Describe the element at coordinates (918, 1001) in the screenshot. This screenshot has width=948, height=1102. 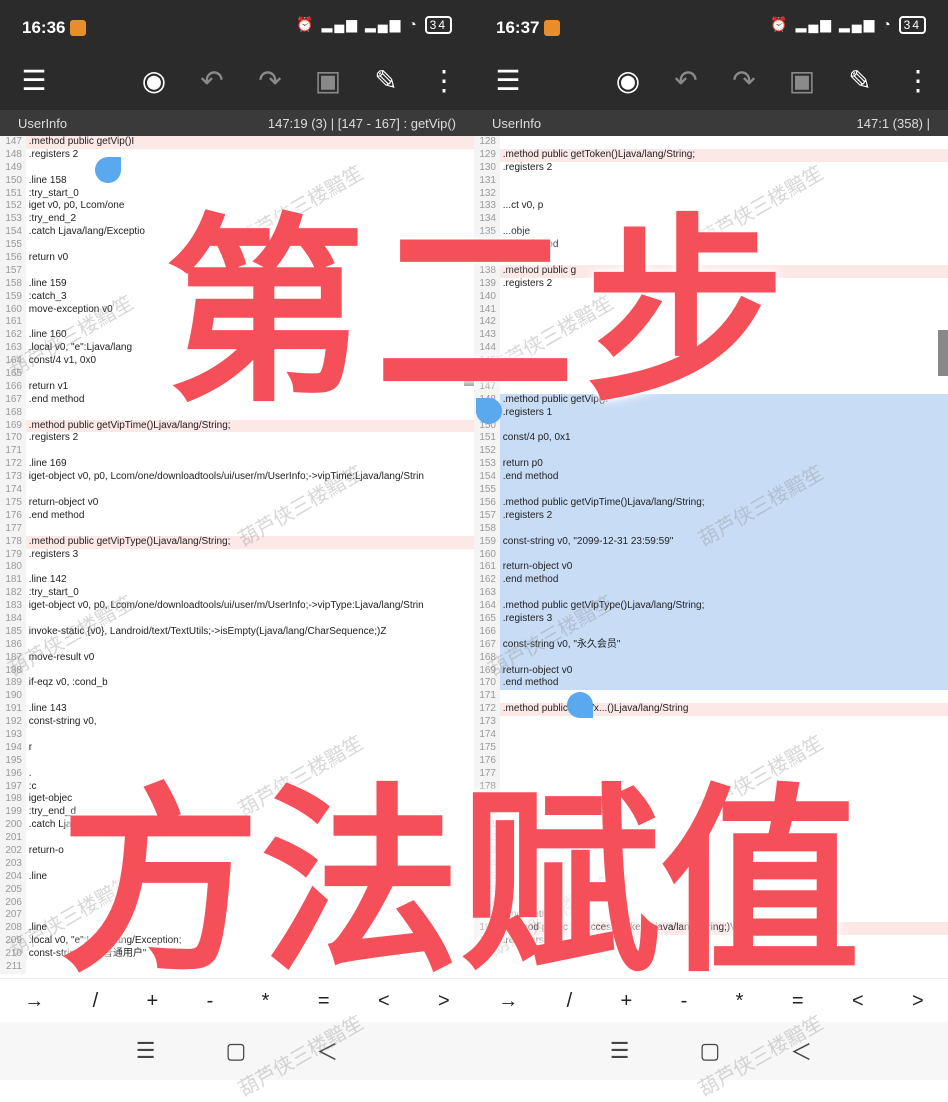
I see `symbol-key: >` at that location.